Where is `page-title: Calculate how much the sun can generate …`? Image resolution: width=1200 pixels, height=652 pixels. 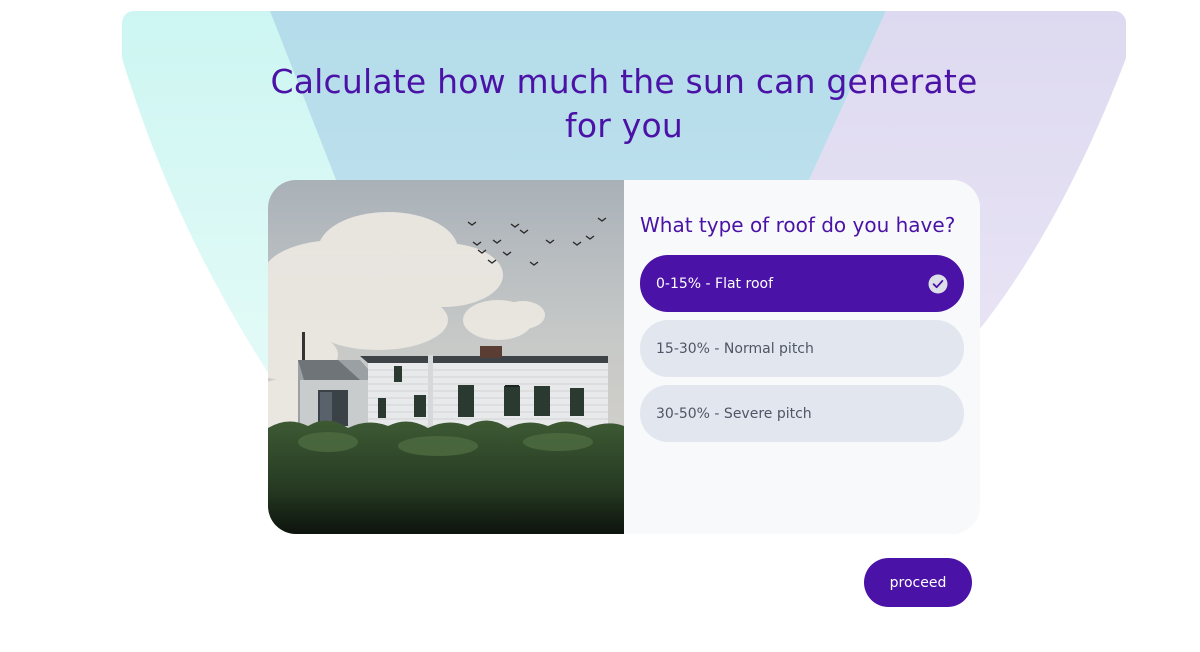
page-title: Calculate how much the sun can generate … is located at coordinates (624, 103).